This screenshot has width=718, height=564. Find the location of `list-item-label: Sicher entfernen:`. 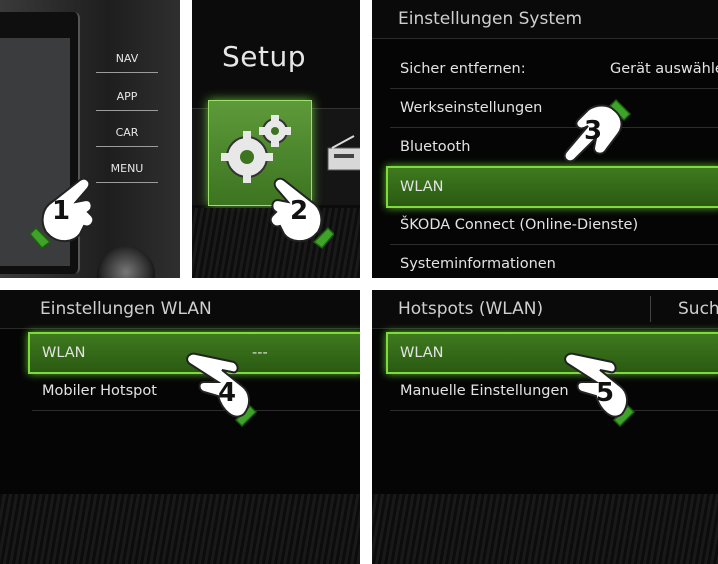

list-item-label: Sicher entfernen: is located at coordinates (463, 69).